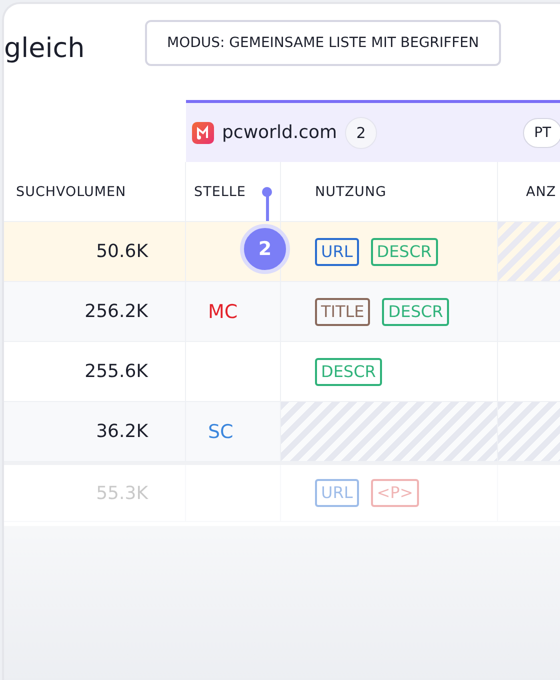 This screenshot has width=560, height=680. What do you see at coordinates (280, 132) in the screenshot?
I see `domain-name: pcworld.com` at bounding box center [280, 132].